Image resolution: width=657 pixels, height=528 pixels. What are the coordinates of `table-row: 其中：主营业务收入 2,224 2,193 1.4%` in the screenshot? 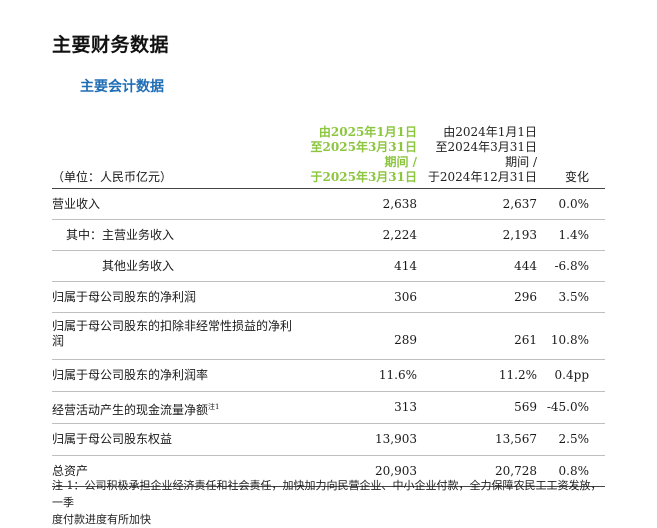 It's located at (328, 235).